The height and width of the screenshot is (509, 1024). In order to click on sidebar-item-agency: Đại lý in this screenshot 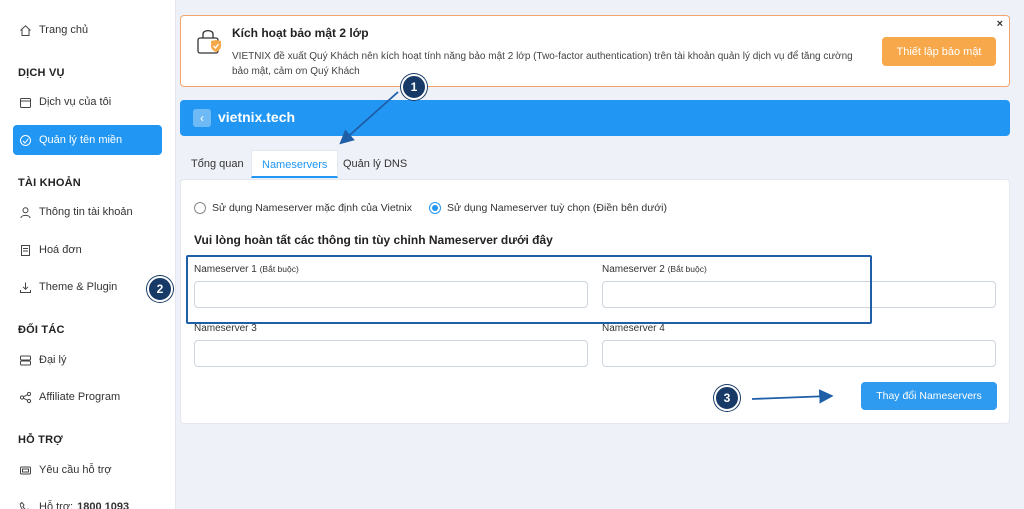, I will do `click(87, 360)`.